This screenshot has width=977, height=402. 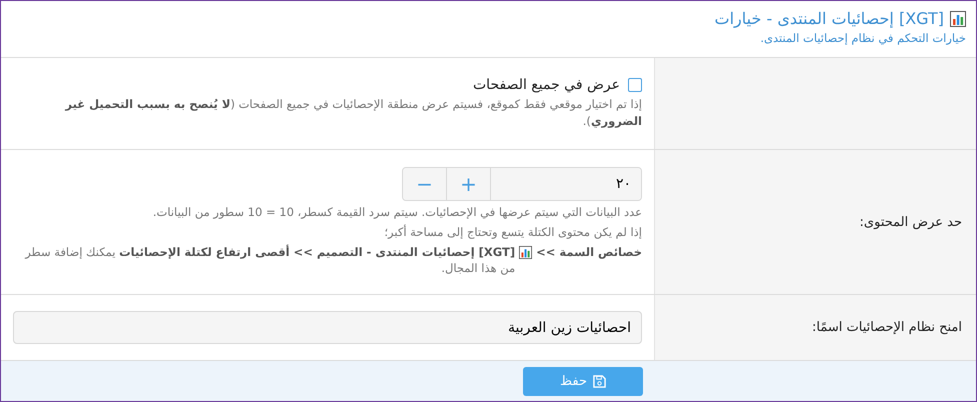 What do you see at coordinates (353, 113) in the screenshot?
I see `help-text: إذا تم اختيار موقعي فقط كموقع، فسيتم عرض منطقة الإحصائيات في جميع الصفحات (لا يُنصح به بسبب التحميل غير الضروري).` at bounding box center [353, 113].